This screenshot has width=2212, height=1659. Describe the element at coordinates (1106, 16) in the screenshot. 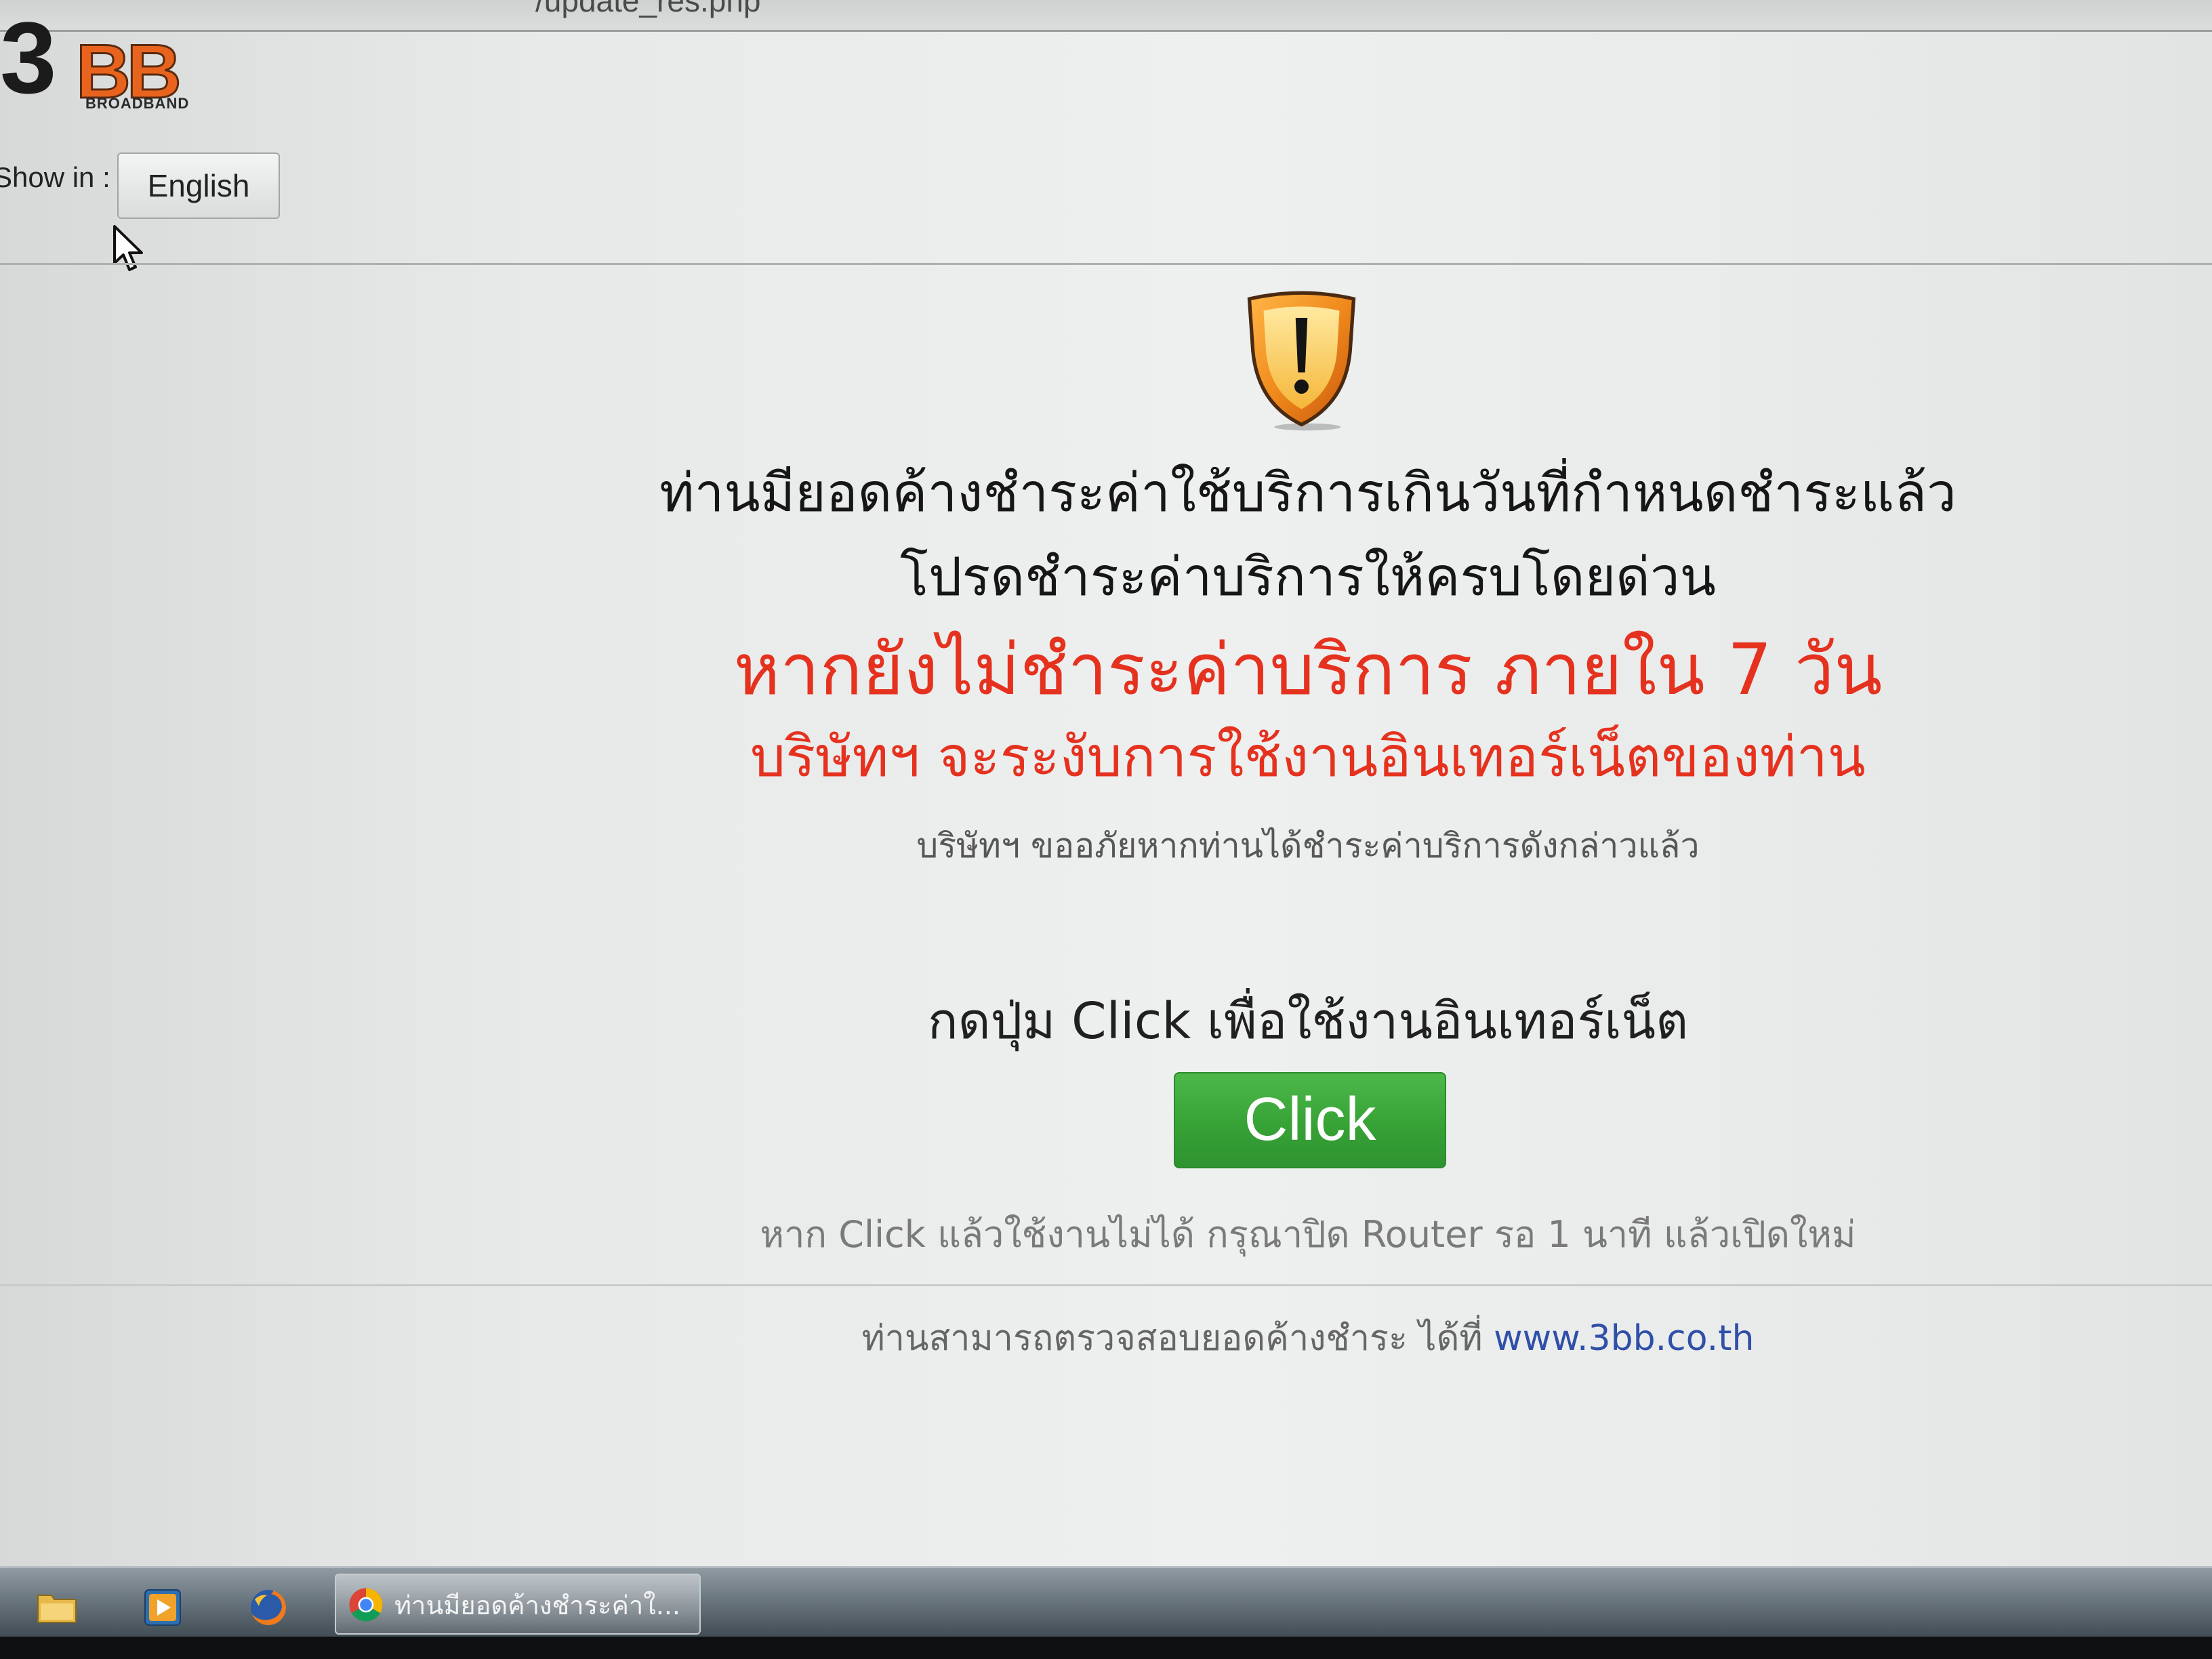

I see `address-bar: /update_res.php` at that location.